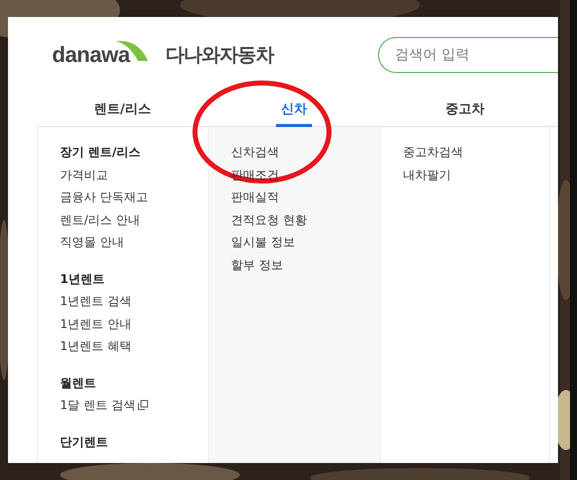  What do you see at coordinates (122, 109) in the screenshot?
I see `nav-tab: 렌트/리스` at bounding box center [122, 109].